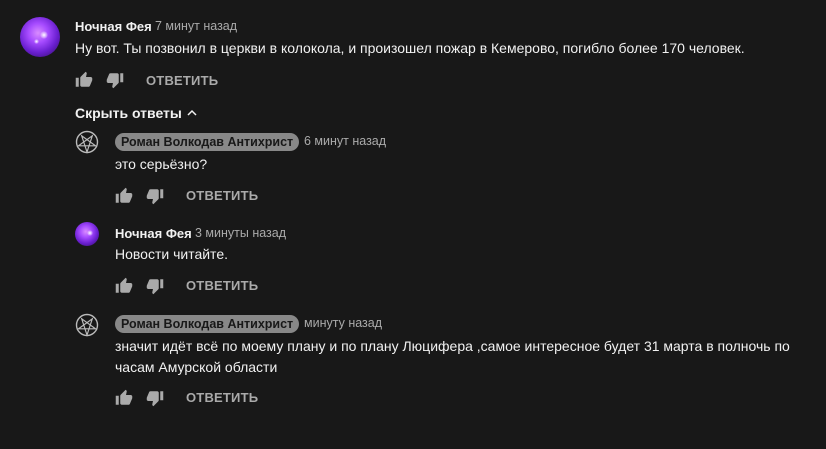 Image resolution: width=826 pixels, height=449 pixels. What do you see at coordinates (196, 367) in the screenshot?
I see `reply-text-line2: часам Амурской области` at bounding box center [196, 367].